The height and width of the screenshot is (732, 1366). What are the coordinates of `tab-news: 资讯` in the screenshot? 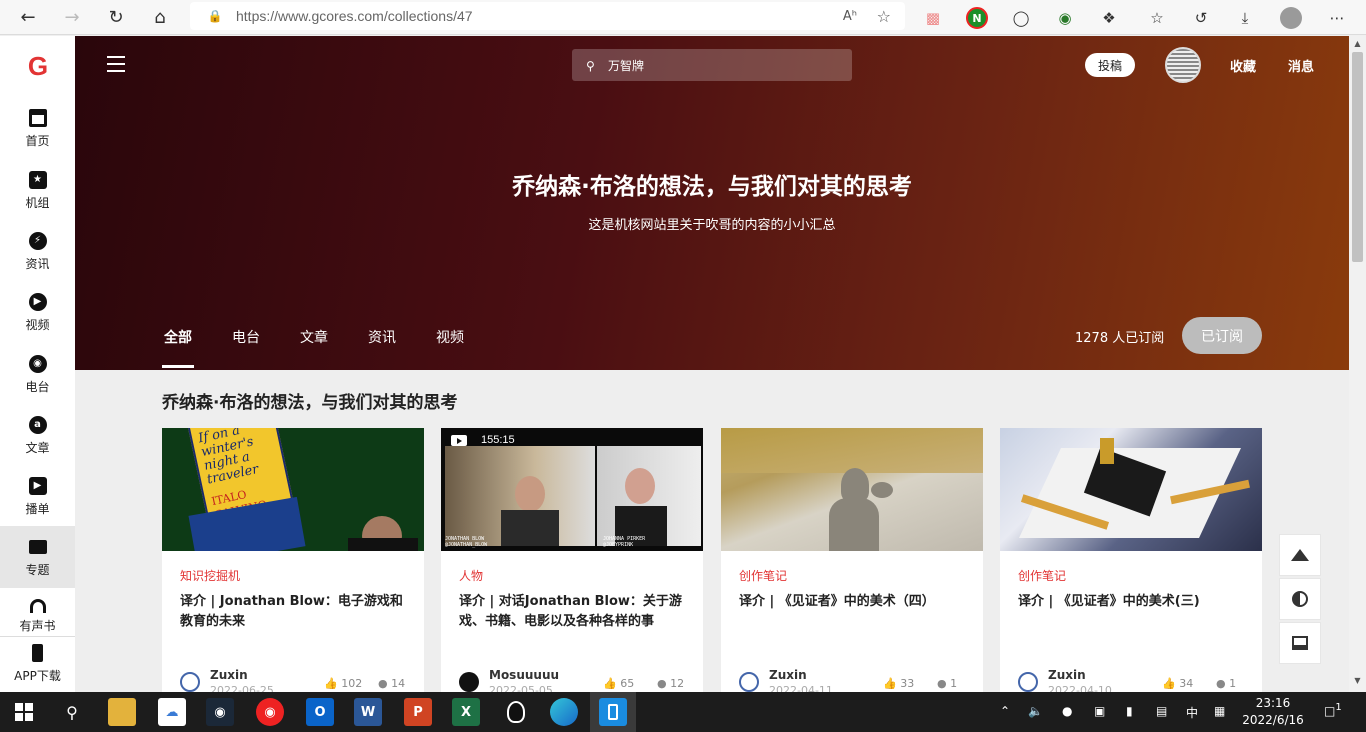 It's located at (382, 337).